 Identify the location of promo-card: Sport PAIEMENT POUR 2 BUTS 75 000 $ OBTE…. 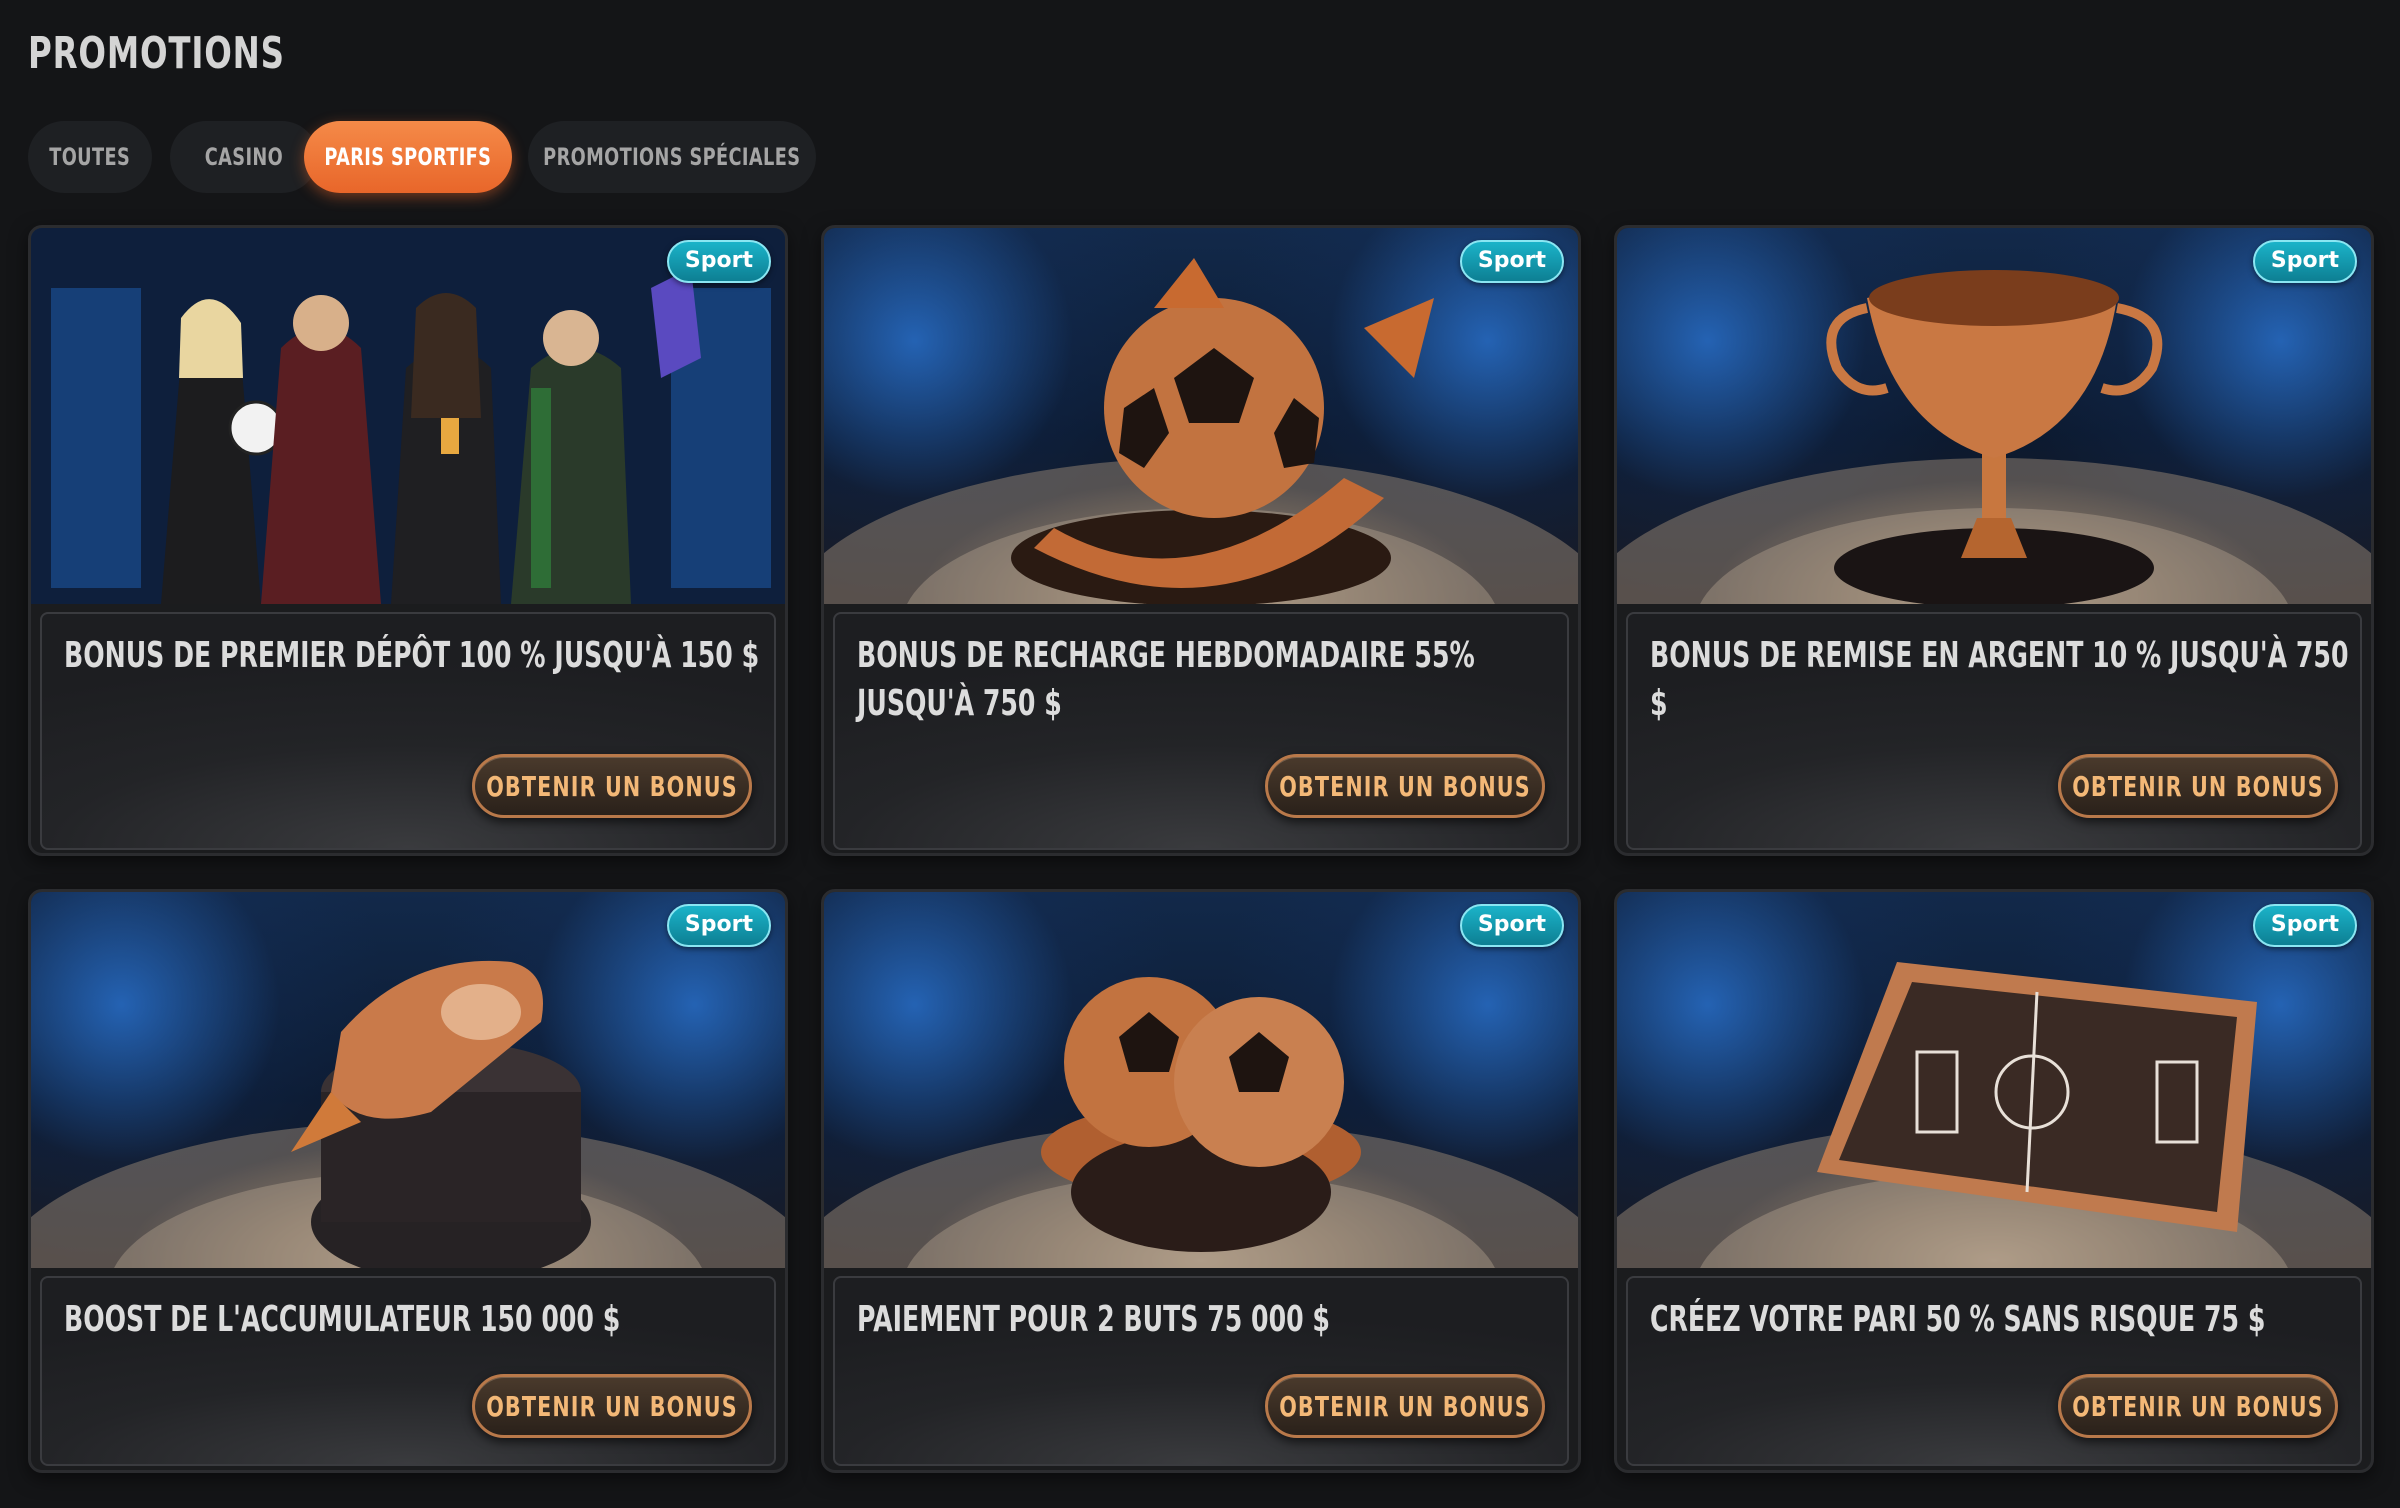
(1201, 1181).